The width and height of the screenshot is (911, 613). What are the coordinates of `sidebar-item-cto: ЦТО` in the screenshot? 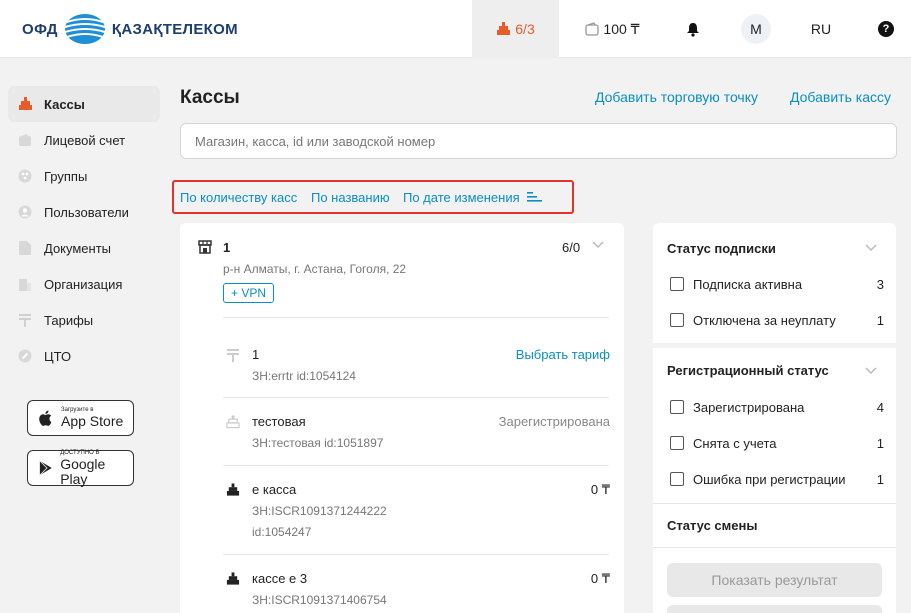 It's located at (84, 356).